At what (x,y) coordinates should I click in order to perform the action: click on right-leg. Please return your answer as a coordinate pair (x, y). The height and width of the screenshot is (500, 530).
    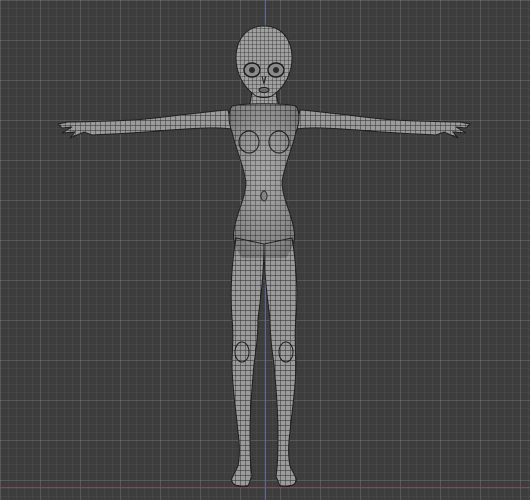
    Looking at the image, I should click on (280, 362).